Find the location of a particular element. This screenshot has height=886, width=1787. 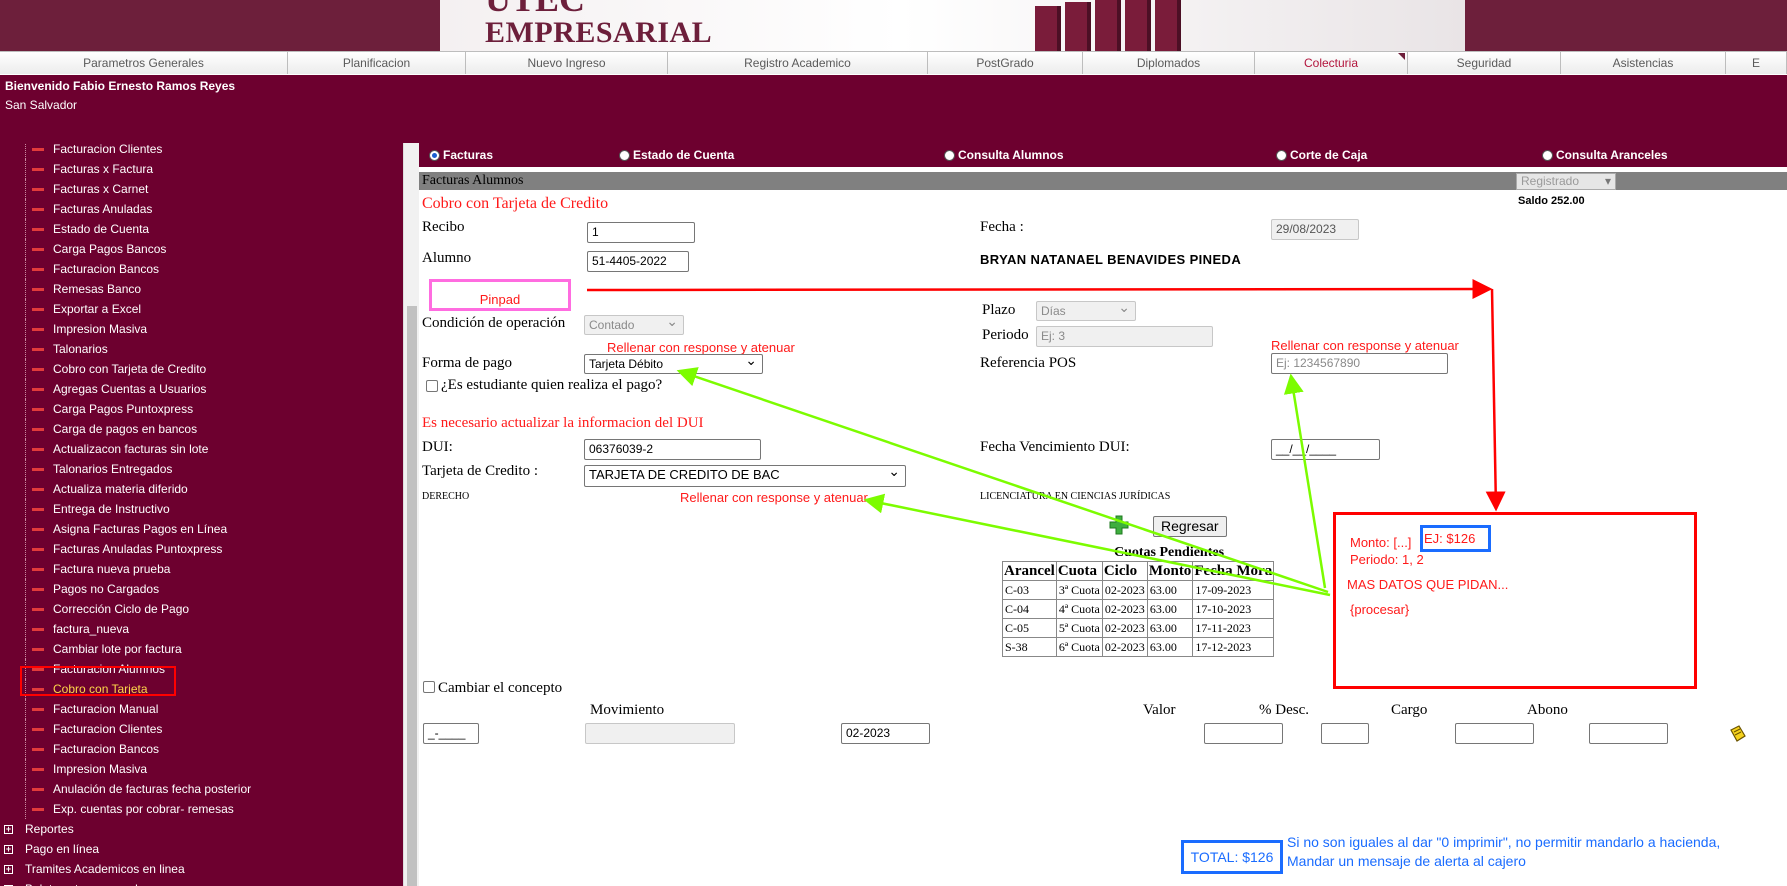

estudiante-checkbox is located at coordinates (432, 386).